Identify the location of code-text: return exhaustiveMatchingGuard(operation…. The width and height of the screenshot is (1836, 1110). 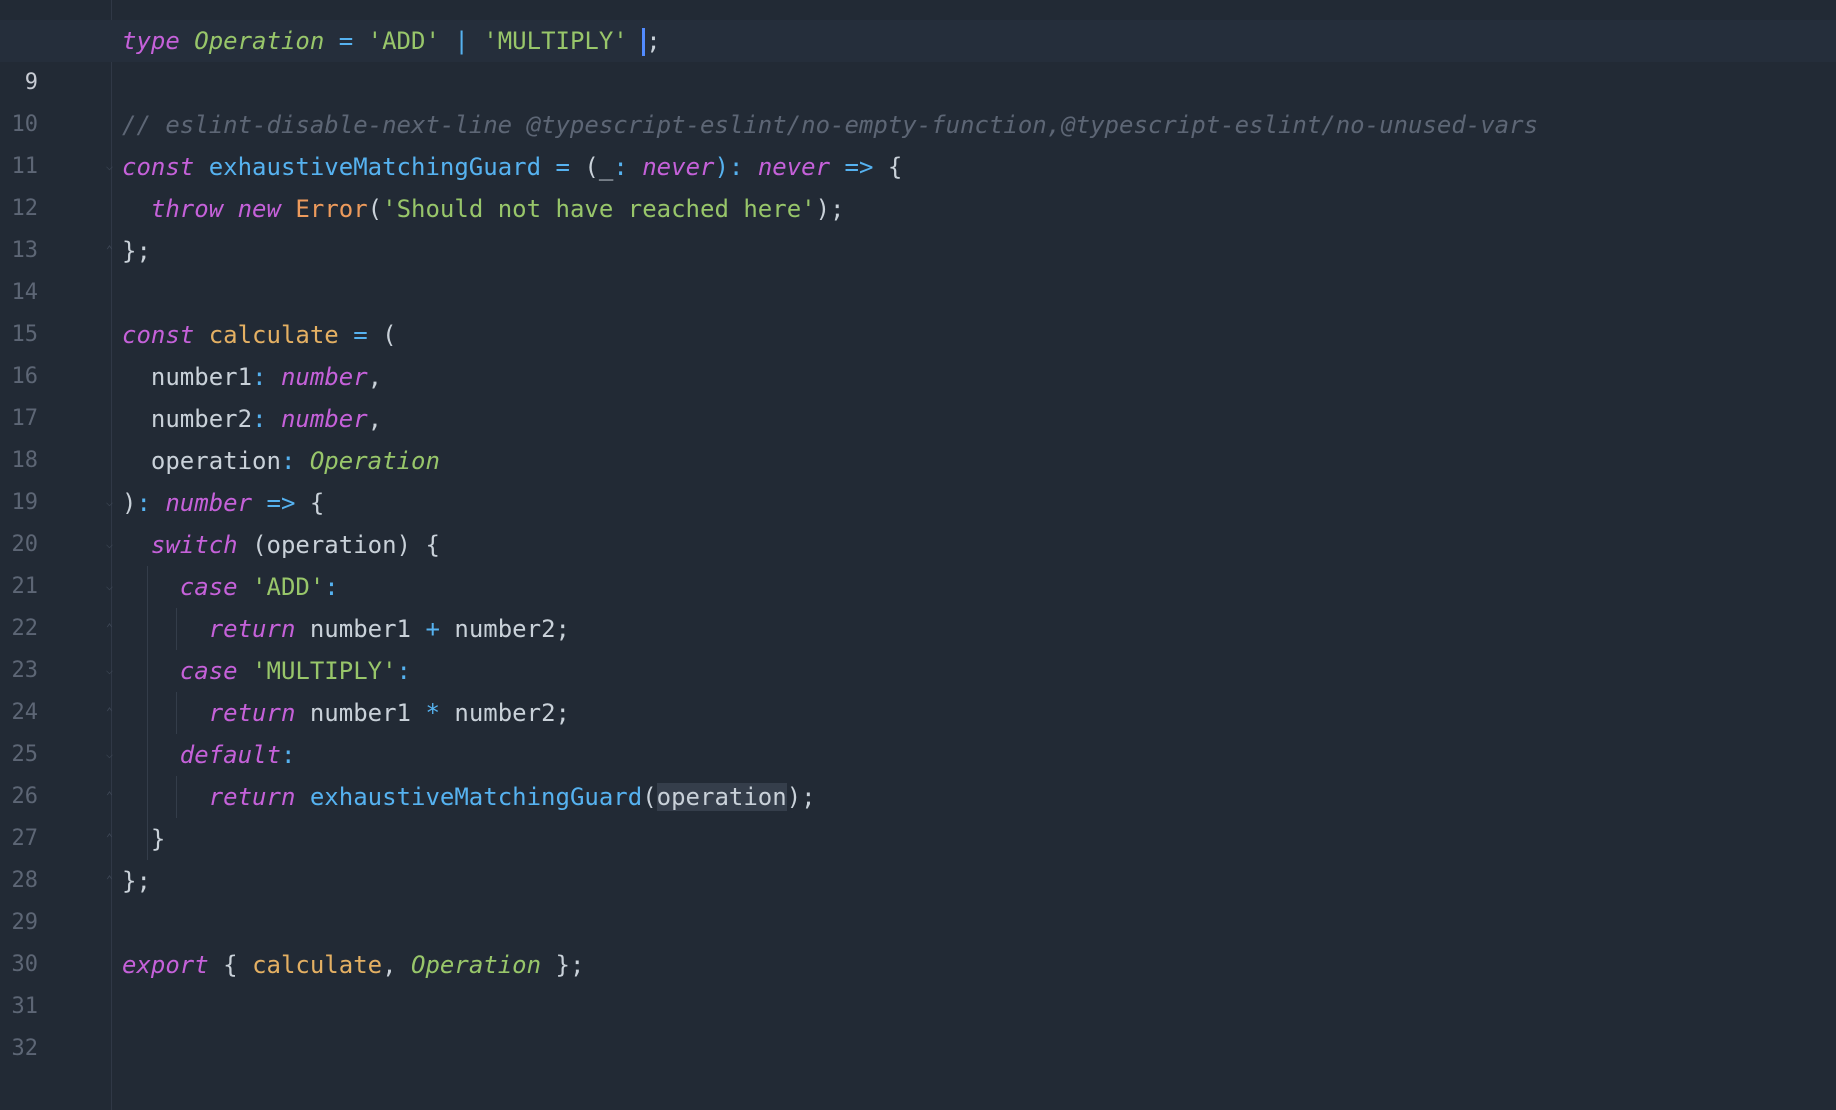
(469, 797).